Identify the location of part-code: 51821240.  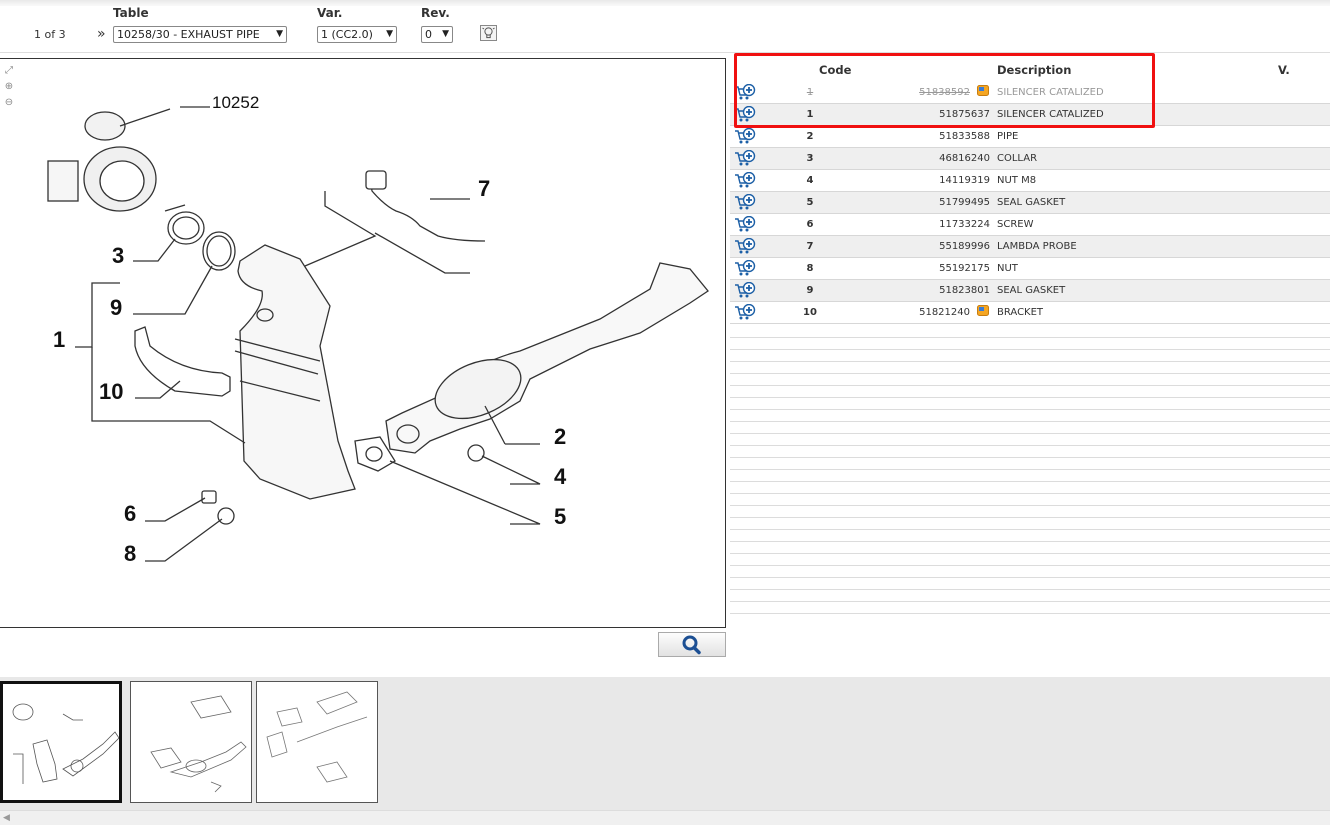
(915, 312).